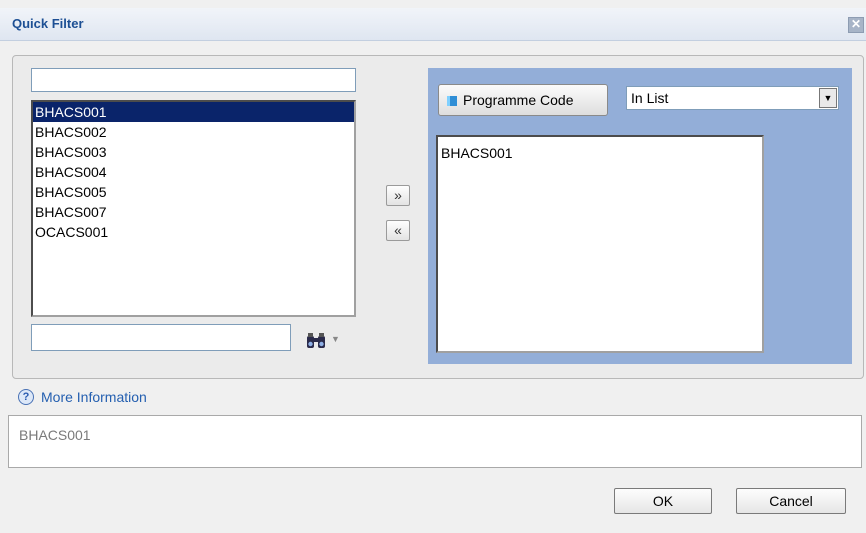  What do you see at coordinates (94, 397) in the screenshot?
I see `more-information-link: More Information` at bounding box center [94, 397].